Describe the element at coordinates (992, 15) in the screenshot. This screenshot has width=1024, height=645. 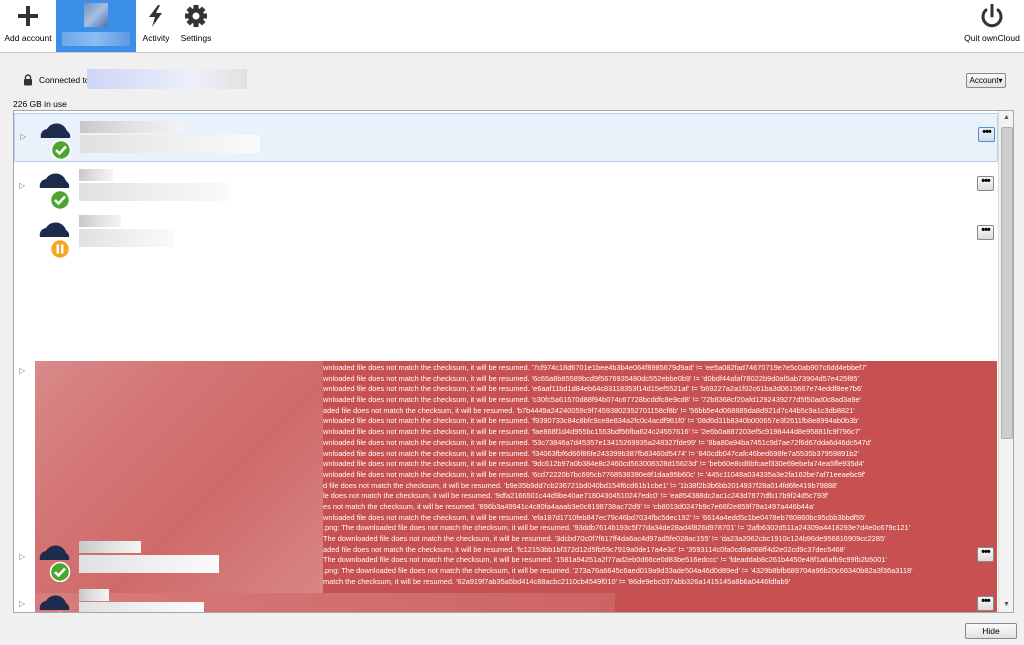
I see `power-icon` at that location.